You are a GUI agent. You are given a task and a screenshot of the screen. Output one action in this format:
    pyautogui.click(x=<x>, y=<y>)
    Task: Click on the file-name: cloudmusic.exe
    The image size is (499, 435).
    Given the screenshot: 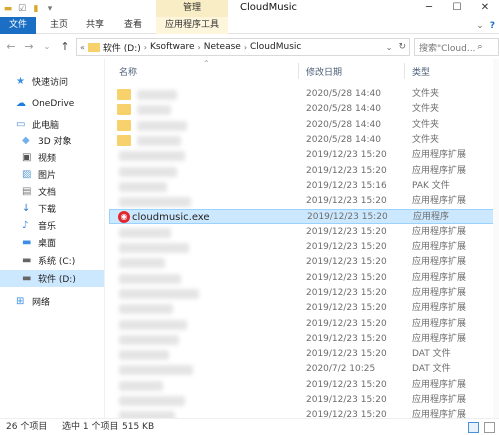 What is the action you would take?
    pyautogui.click(x=171, y=218)
    